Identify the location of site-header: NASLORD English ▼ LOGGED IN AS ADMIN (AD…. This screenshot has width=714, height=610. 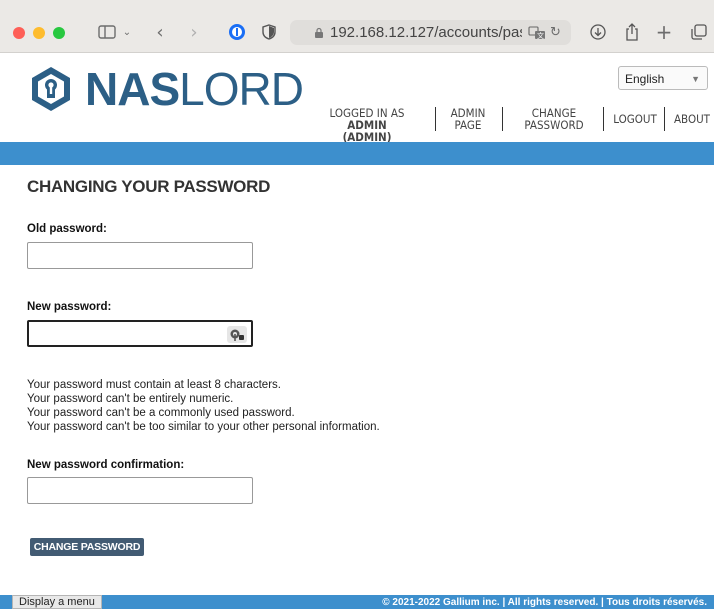
(357, 98).